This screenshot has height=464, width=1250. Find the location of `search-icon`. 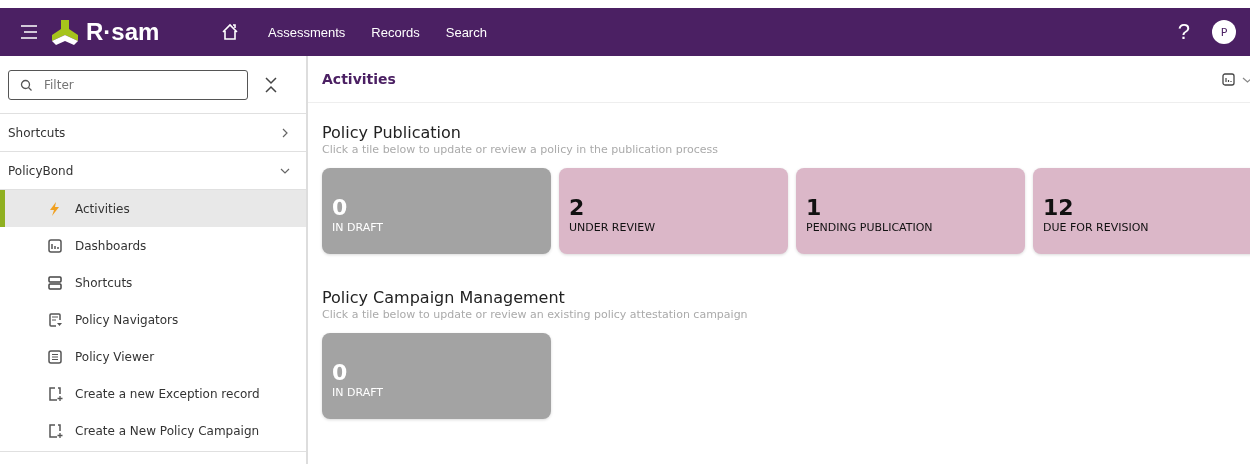

search-icon is located at coordinates (26, 85).